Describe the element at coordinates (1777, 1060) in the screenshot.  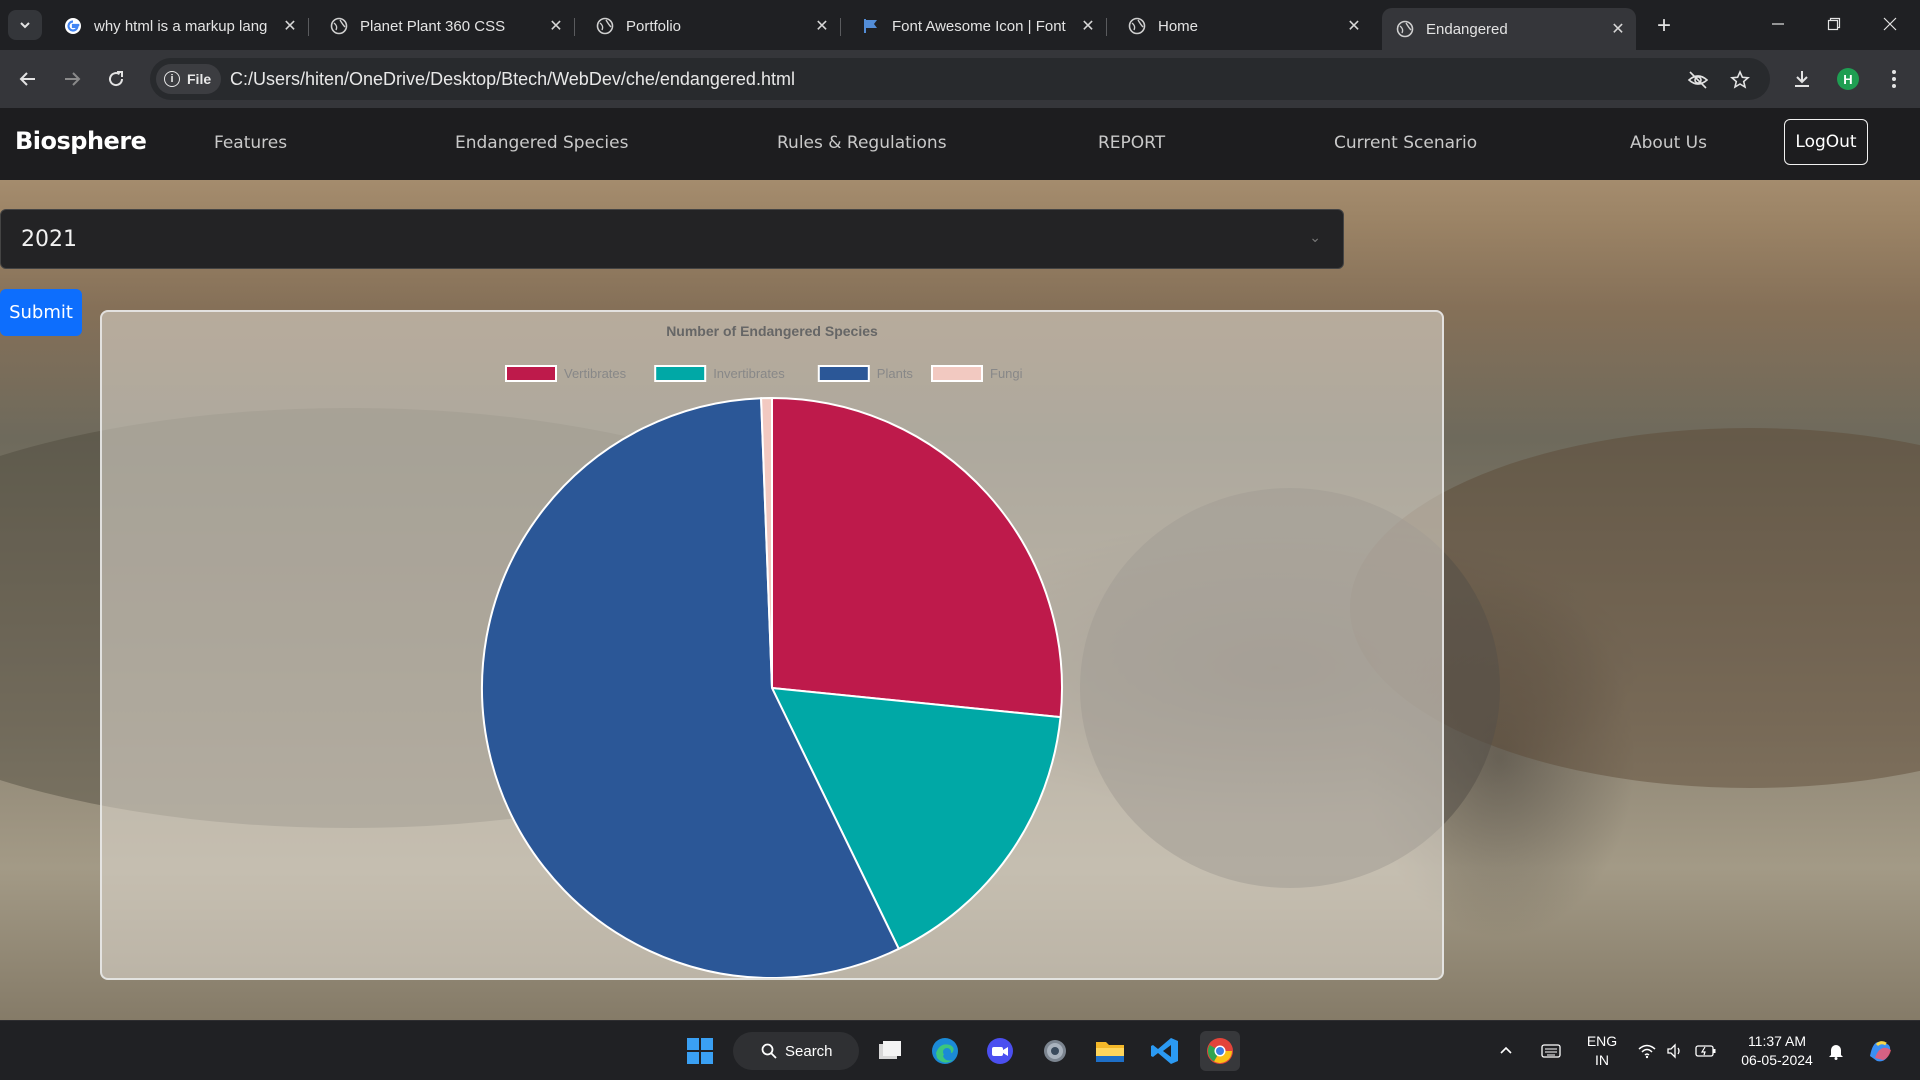
I see `clock-date: 06-05-2024` at that location.